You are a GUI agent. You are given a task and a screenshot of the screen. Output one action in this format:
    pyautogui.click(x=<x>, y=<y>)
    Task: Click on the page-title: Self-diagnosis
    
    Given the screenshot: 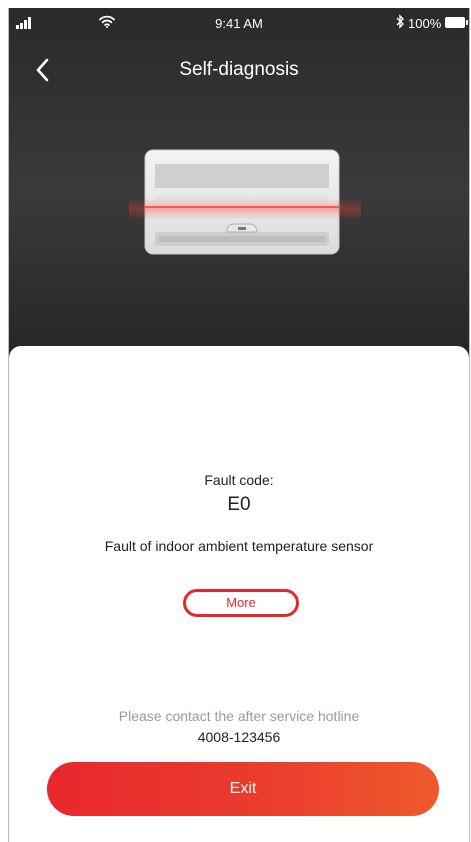 What is the action you would take?
    pyautogui.click(x=239, y=69)
    